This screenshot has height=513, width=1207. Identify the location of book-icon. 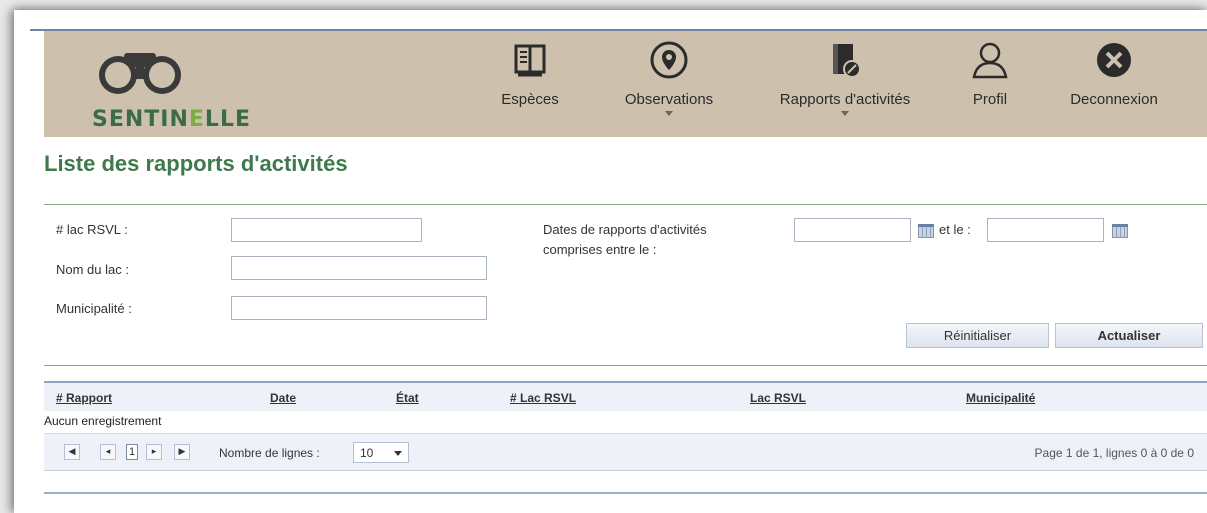
(530, 60).